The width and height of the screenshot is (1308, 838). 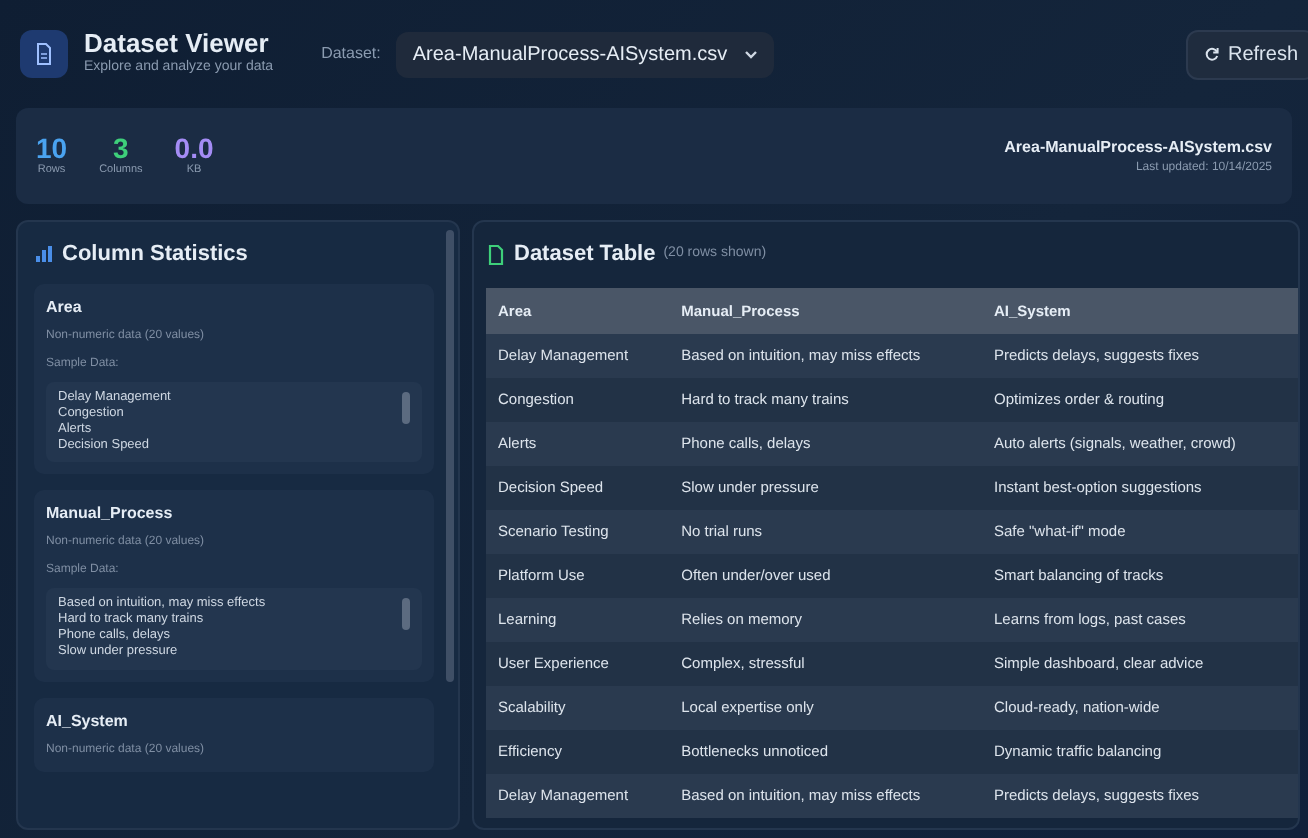 I want to click on dataset-dropdown: Area-ManualProcess-AISystem.csv, so click(x=585, y=54).